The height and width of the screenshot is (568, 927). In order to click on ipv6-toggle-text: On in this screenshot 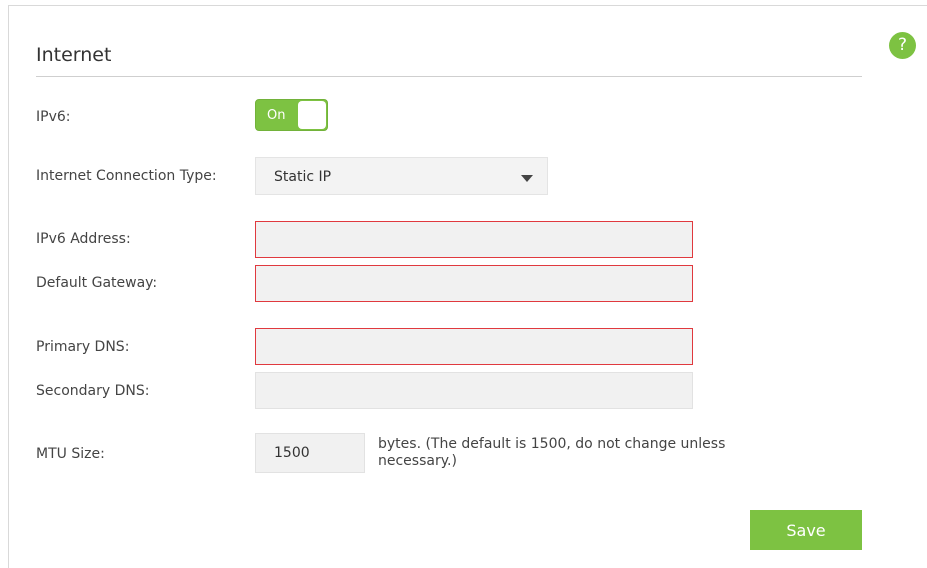, I will do `click(276, 115)`.